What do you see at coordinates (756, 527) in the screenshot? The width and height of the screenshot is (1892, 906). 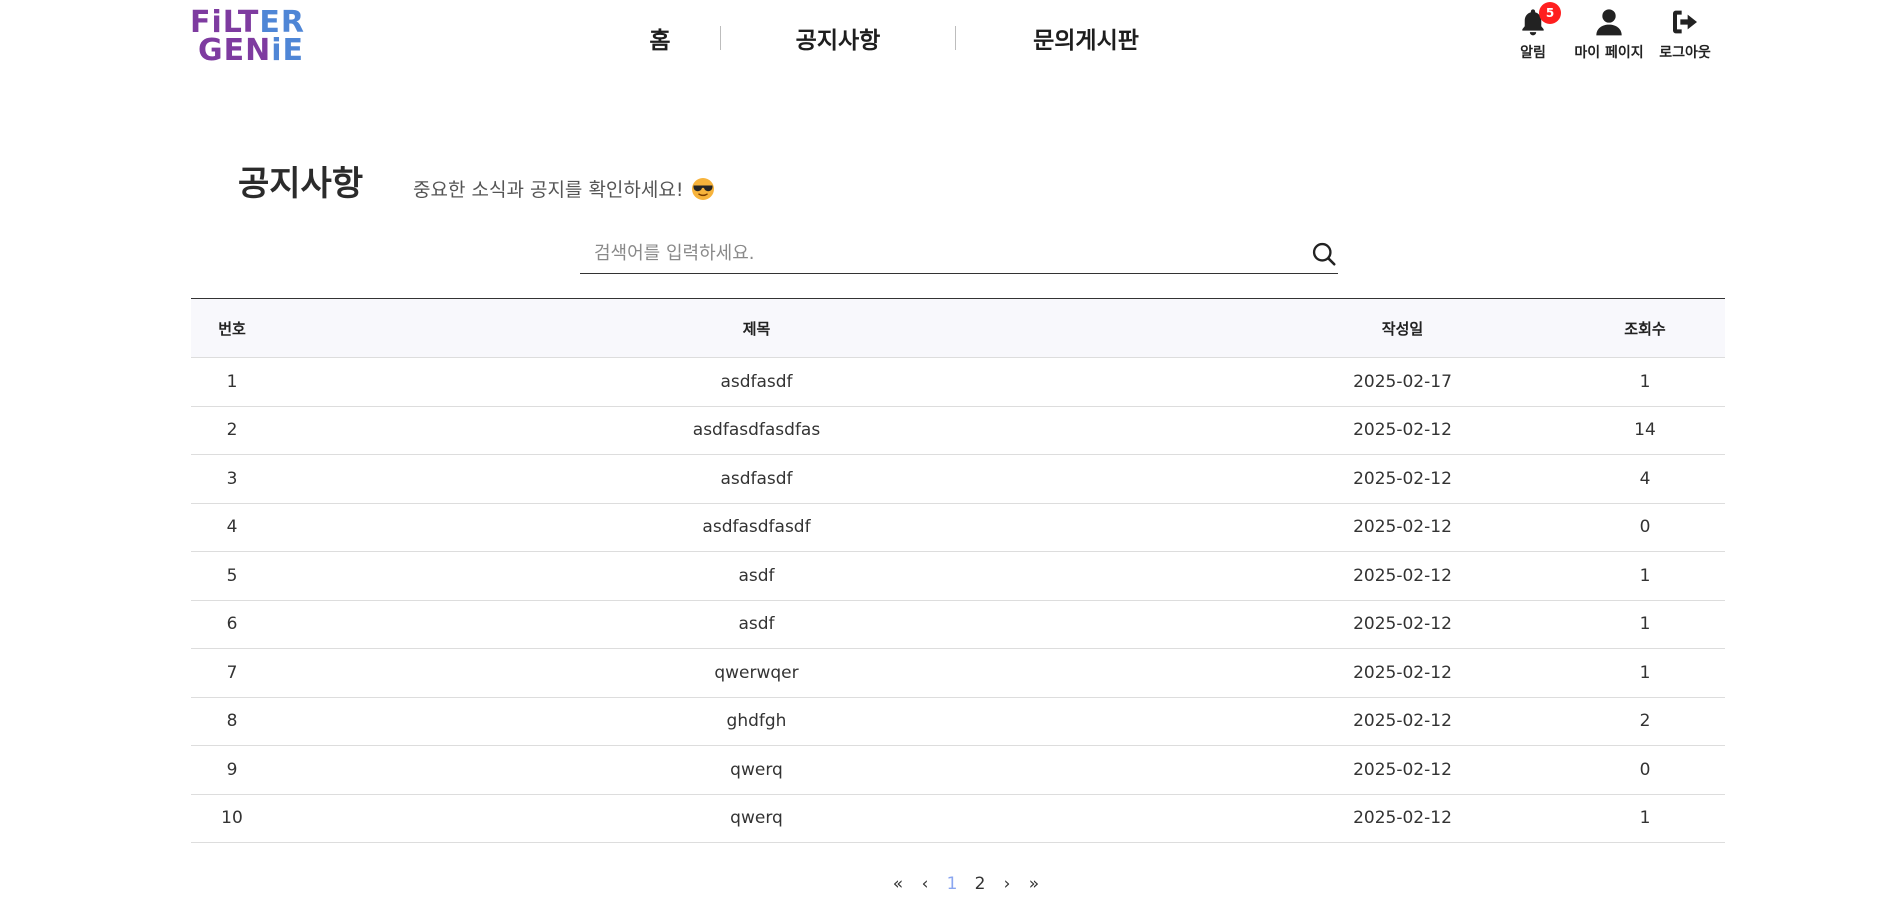 I see `cell-title: asdfasdfasdf` at bounding box center [756, 527].